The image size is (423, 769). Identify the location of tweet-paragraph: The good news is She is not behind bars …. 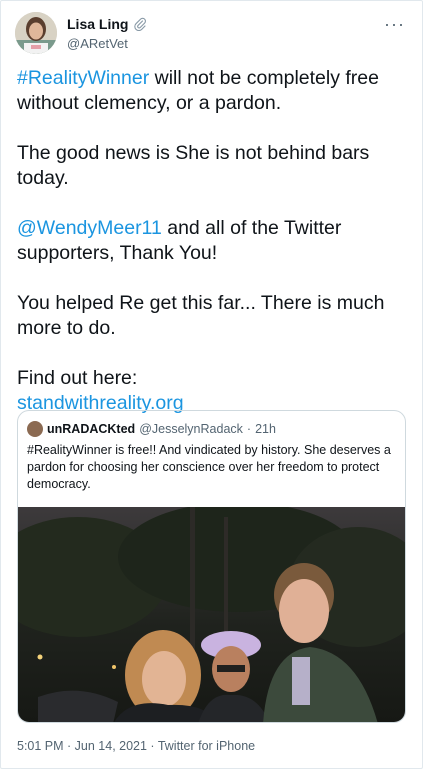
(212, 166).